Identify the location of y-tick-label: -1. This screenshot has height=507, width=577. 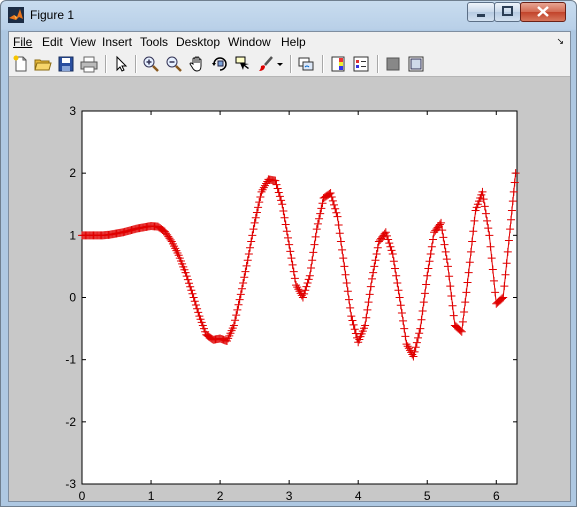
(70, 360).